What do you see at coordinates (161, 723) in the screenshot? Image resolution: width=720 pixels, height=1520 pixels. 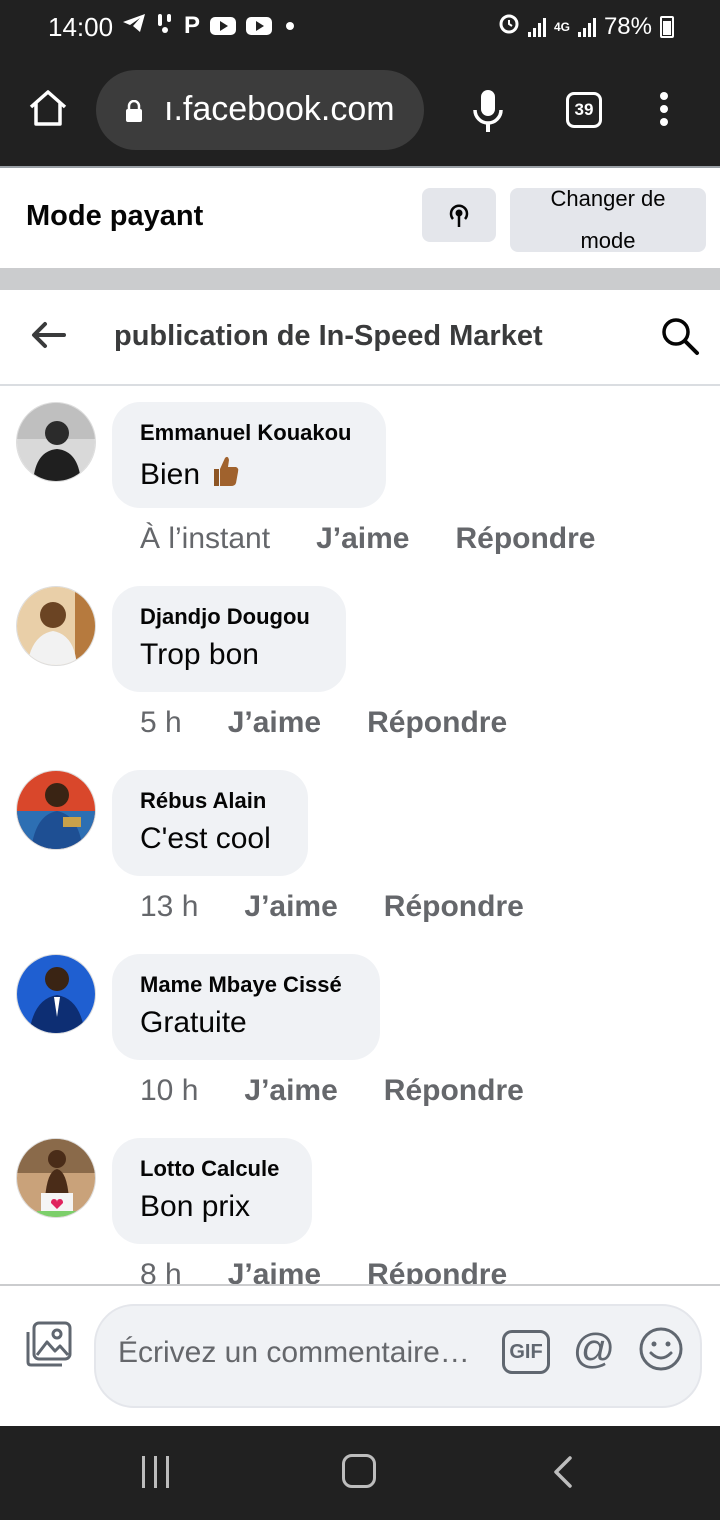 I see `comment-time: 5 h` at bounding box center [161, 723].